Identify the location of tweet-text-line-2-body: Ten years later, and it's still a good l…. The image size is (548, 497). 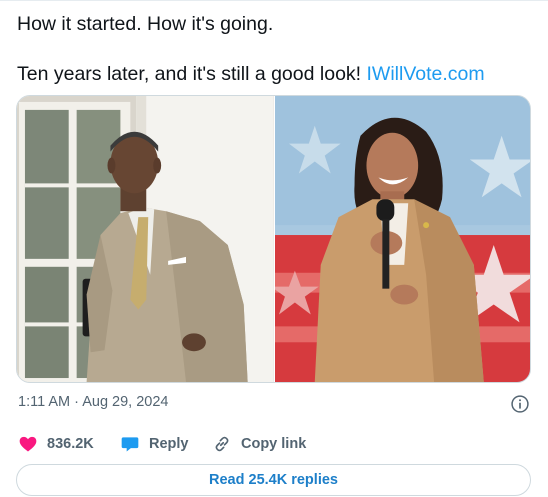
(189, 74).